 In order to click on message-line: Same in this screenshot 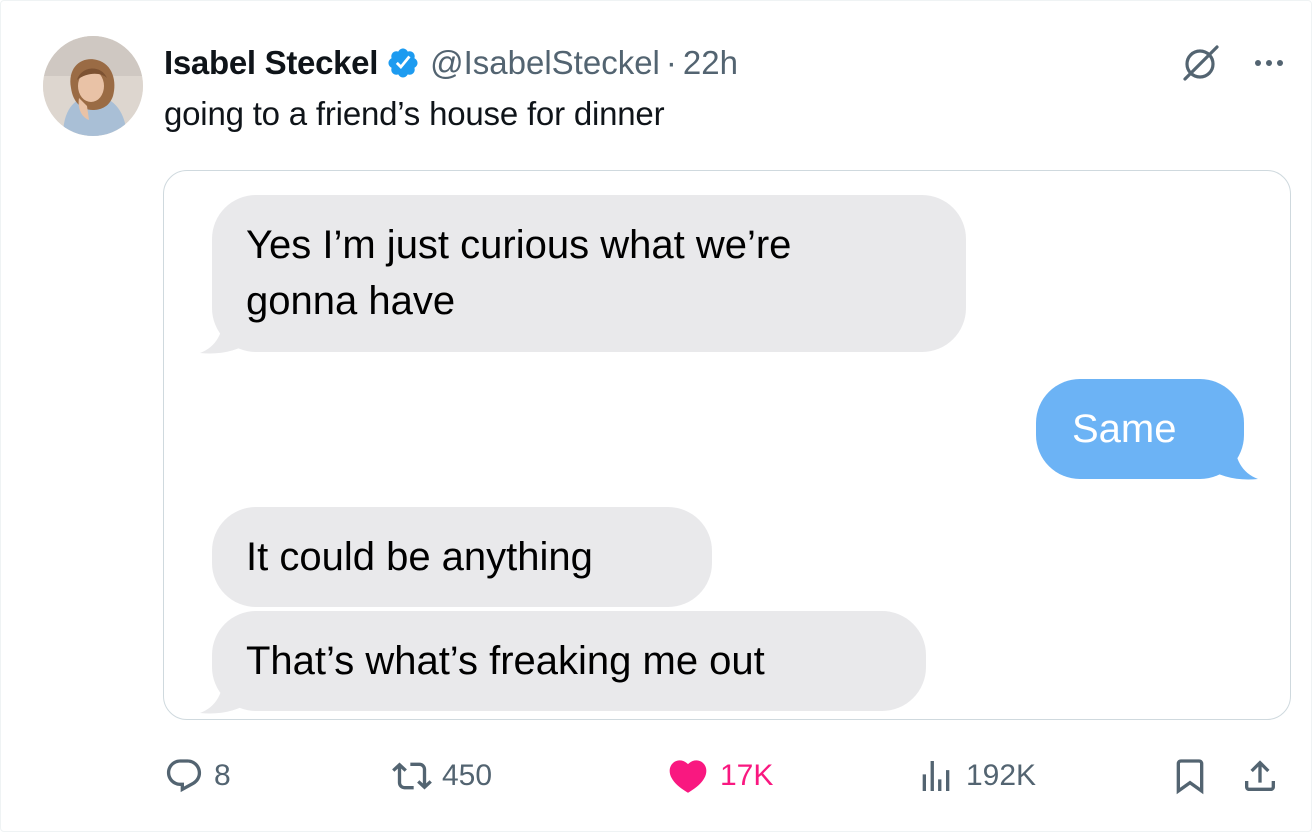, I will do `click(1124, 429)`.